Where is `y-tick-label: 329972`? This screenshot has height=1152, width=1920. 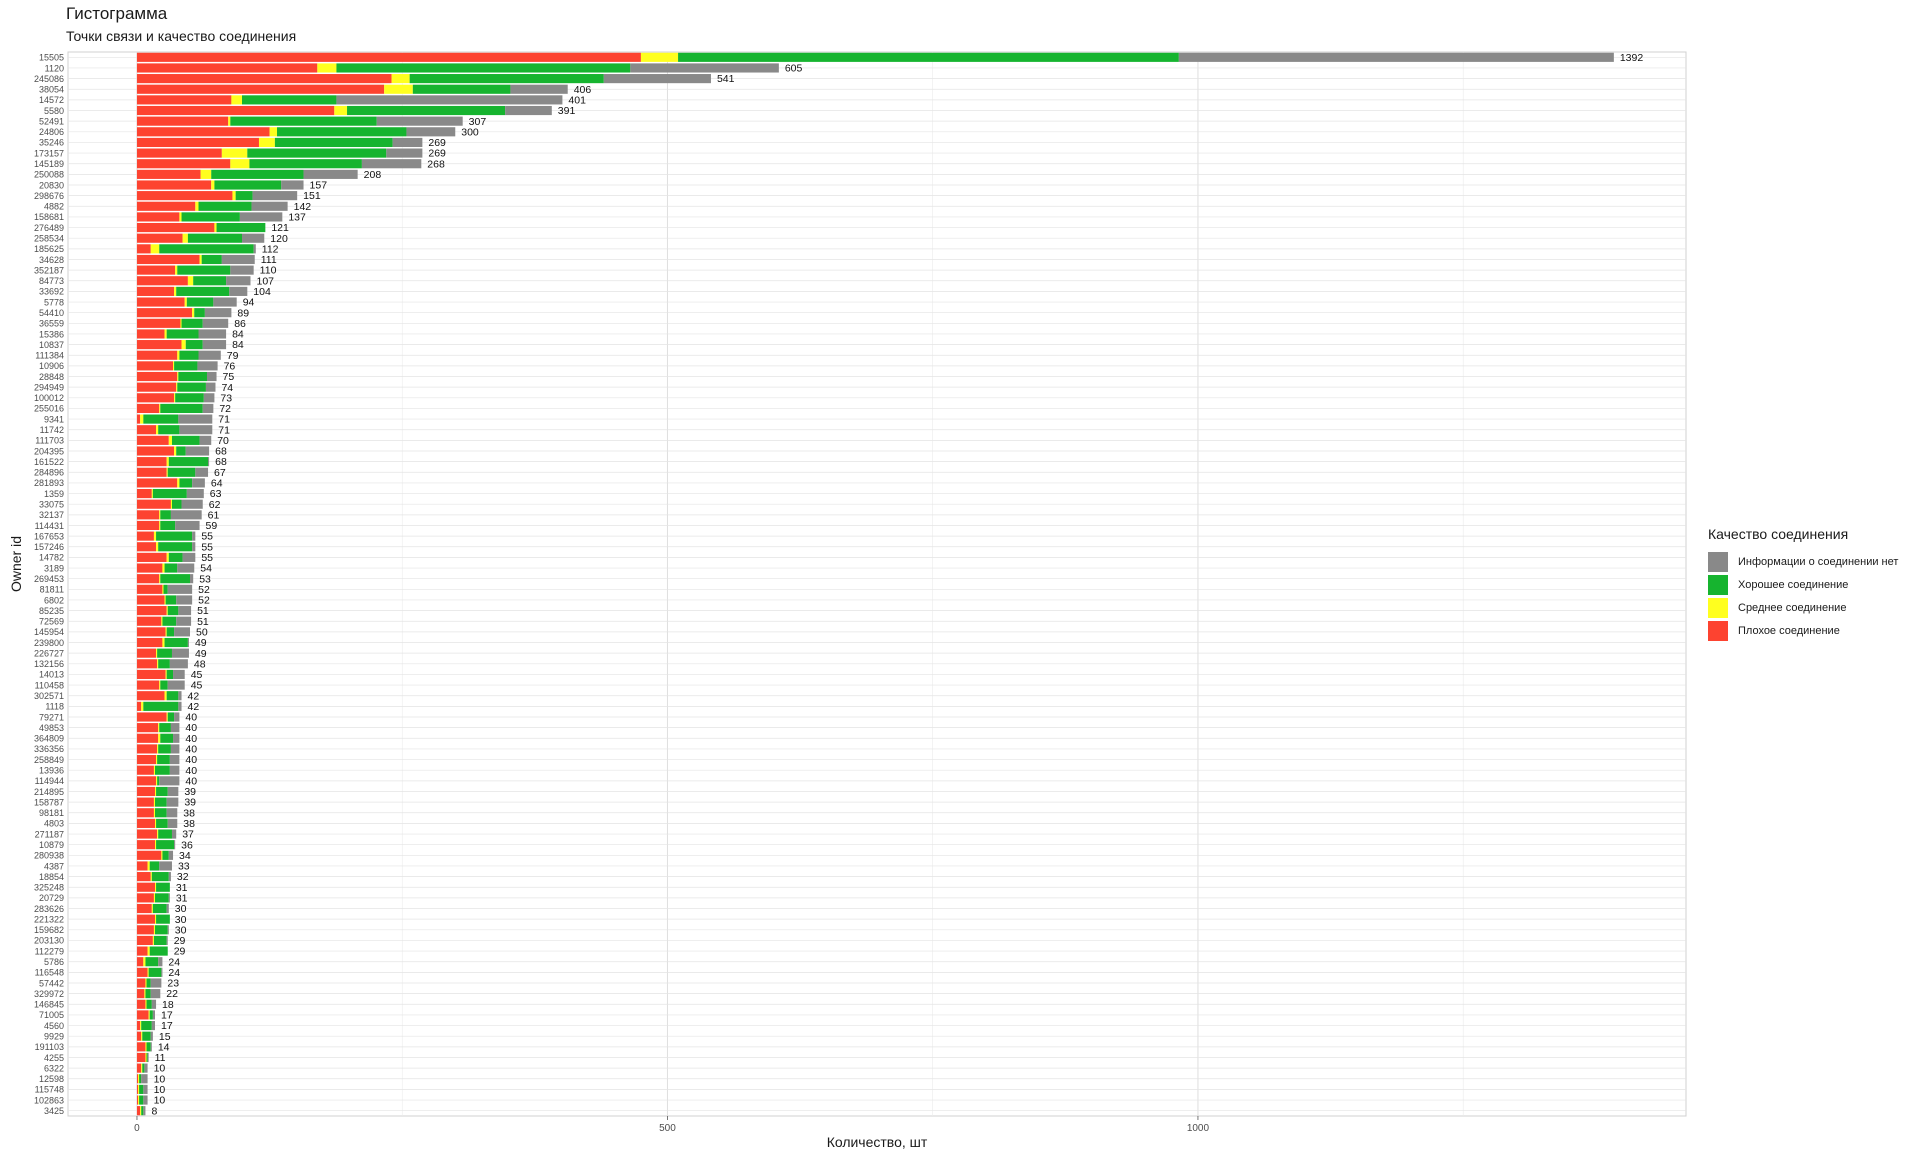
y-tick-label: 329972 is located at coordinates (49, 994).